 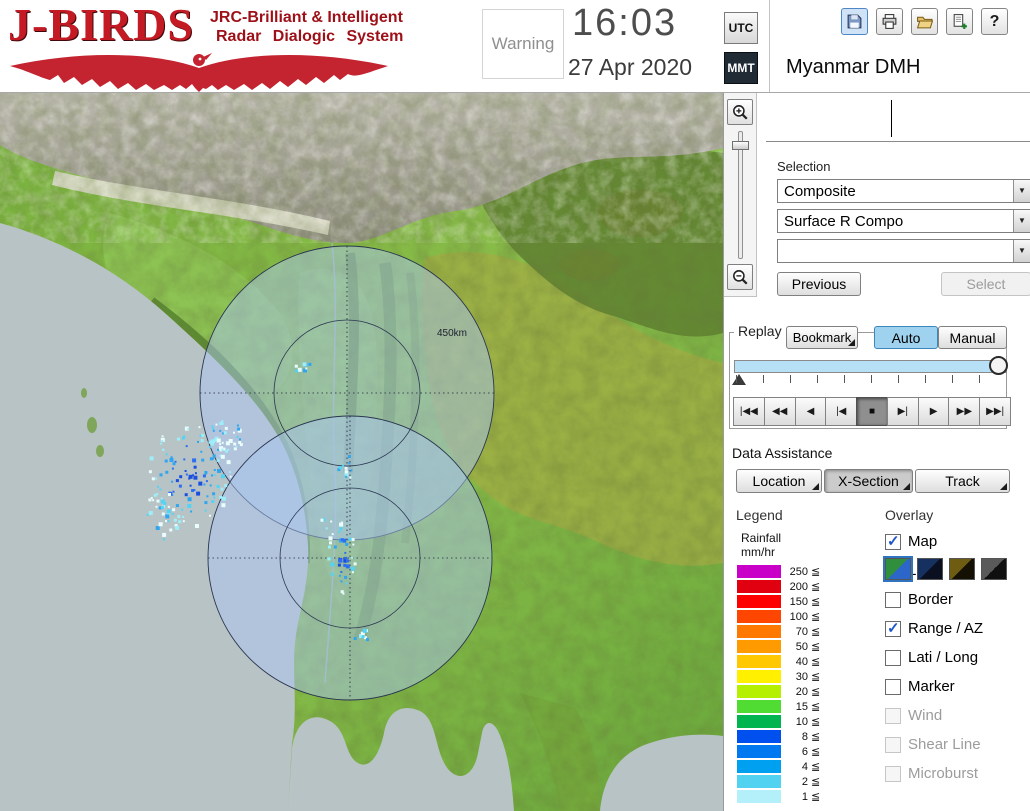 What do you see at coordinates (306, 17) in the screenshot?
I see `app-tagline-line1: JRC-Brilliant & Intelligent` at bounding box center [306, 17].